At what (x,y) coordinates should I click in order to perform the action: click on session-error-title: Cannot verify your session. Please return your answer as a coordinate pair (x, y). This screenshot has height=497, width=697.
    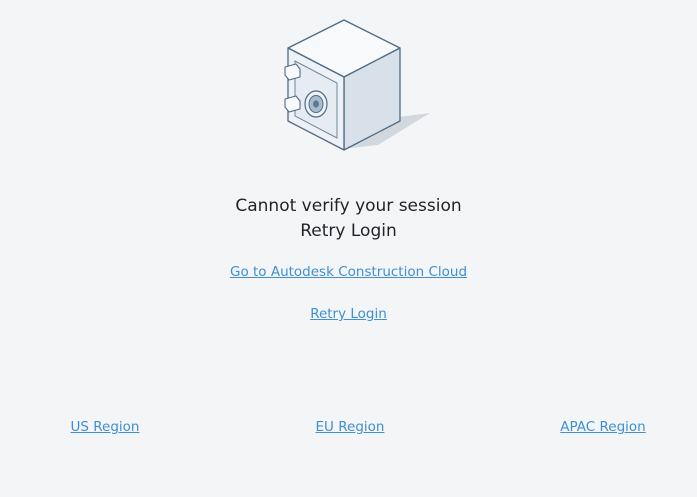
    Looking at the image, I should click on (348, 206).